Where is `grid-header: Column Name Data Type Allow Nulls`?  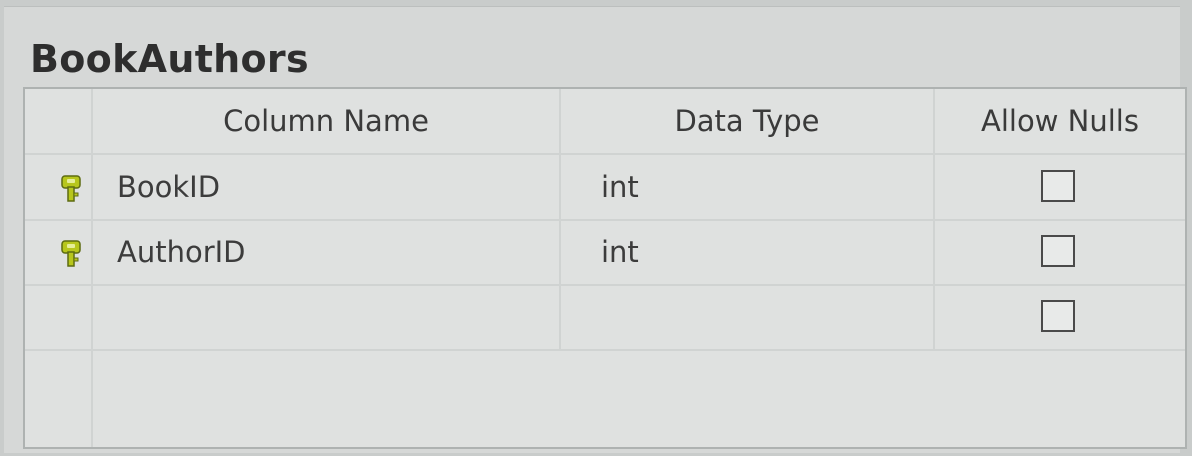 grid-header: Column Name Data Type Allow Nulls is located at coordinates (605, 122).